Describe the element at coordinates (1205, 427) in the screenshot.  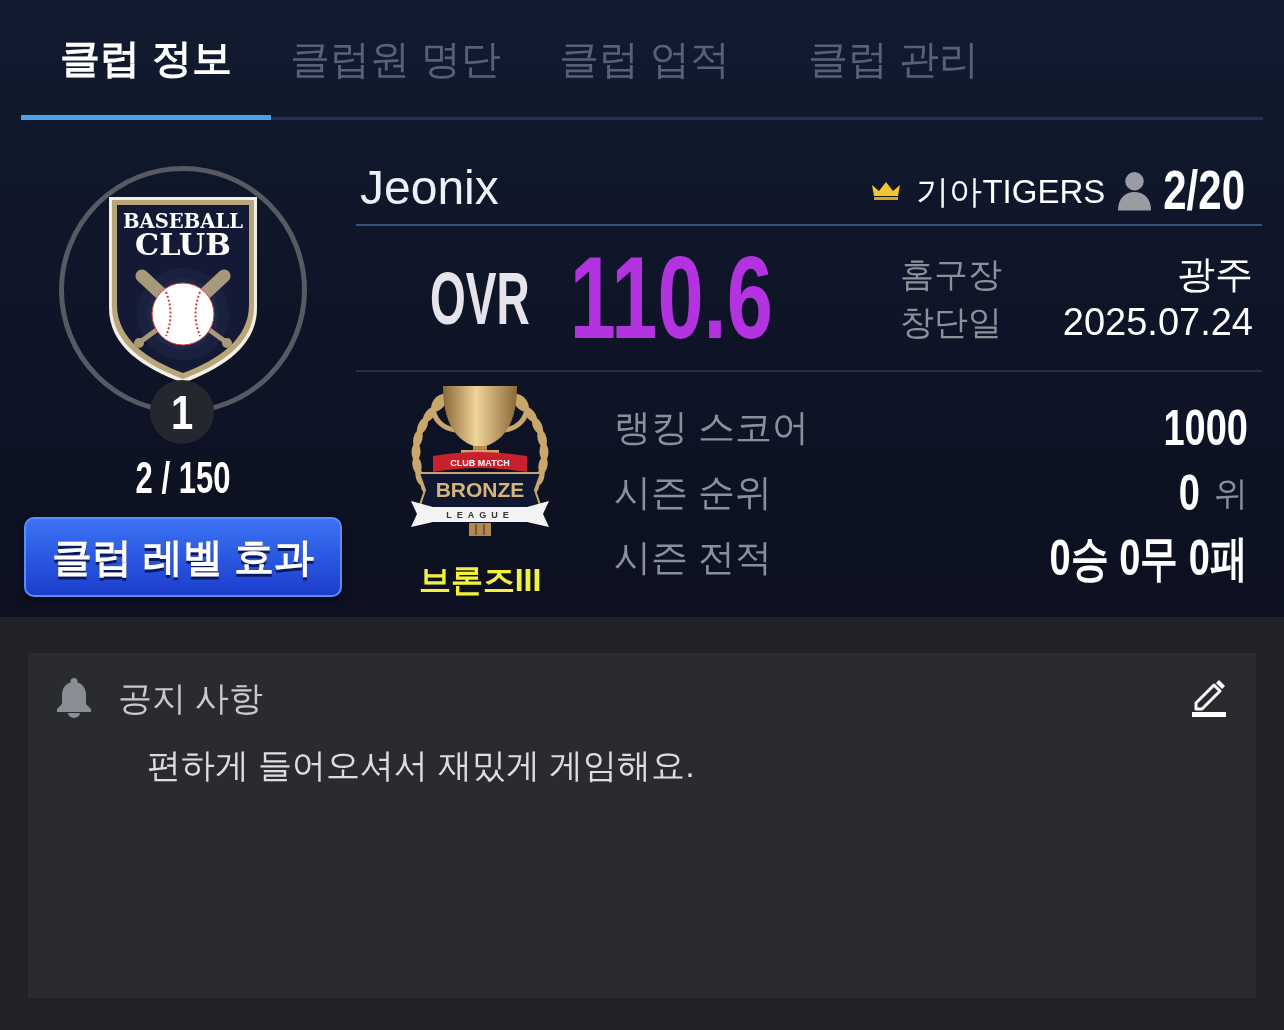
I see `stat-value: 1000` at that location.